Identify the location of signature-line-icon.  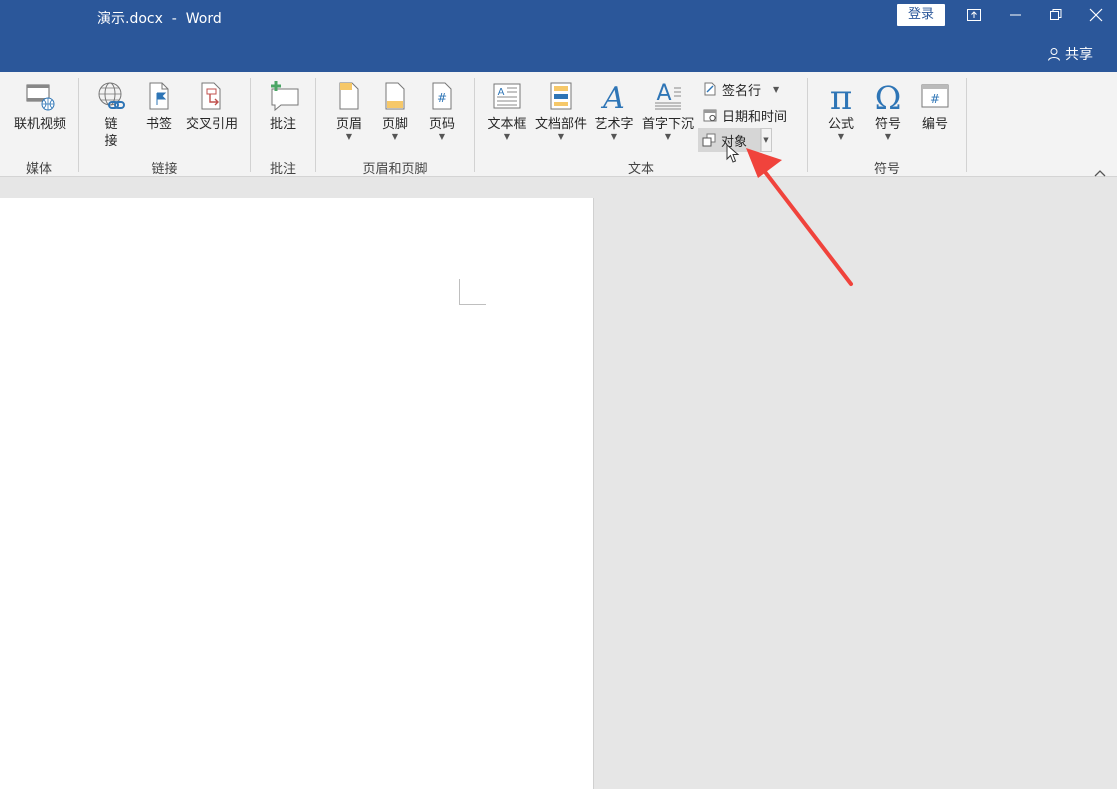
(710, 89).